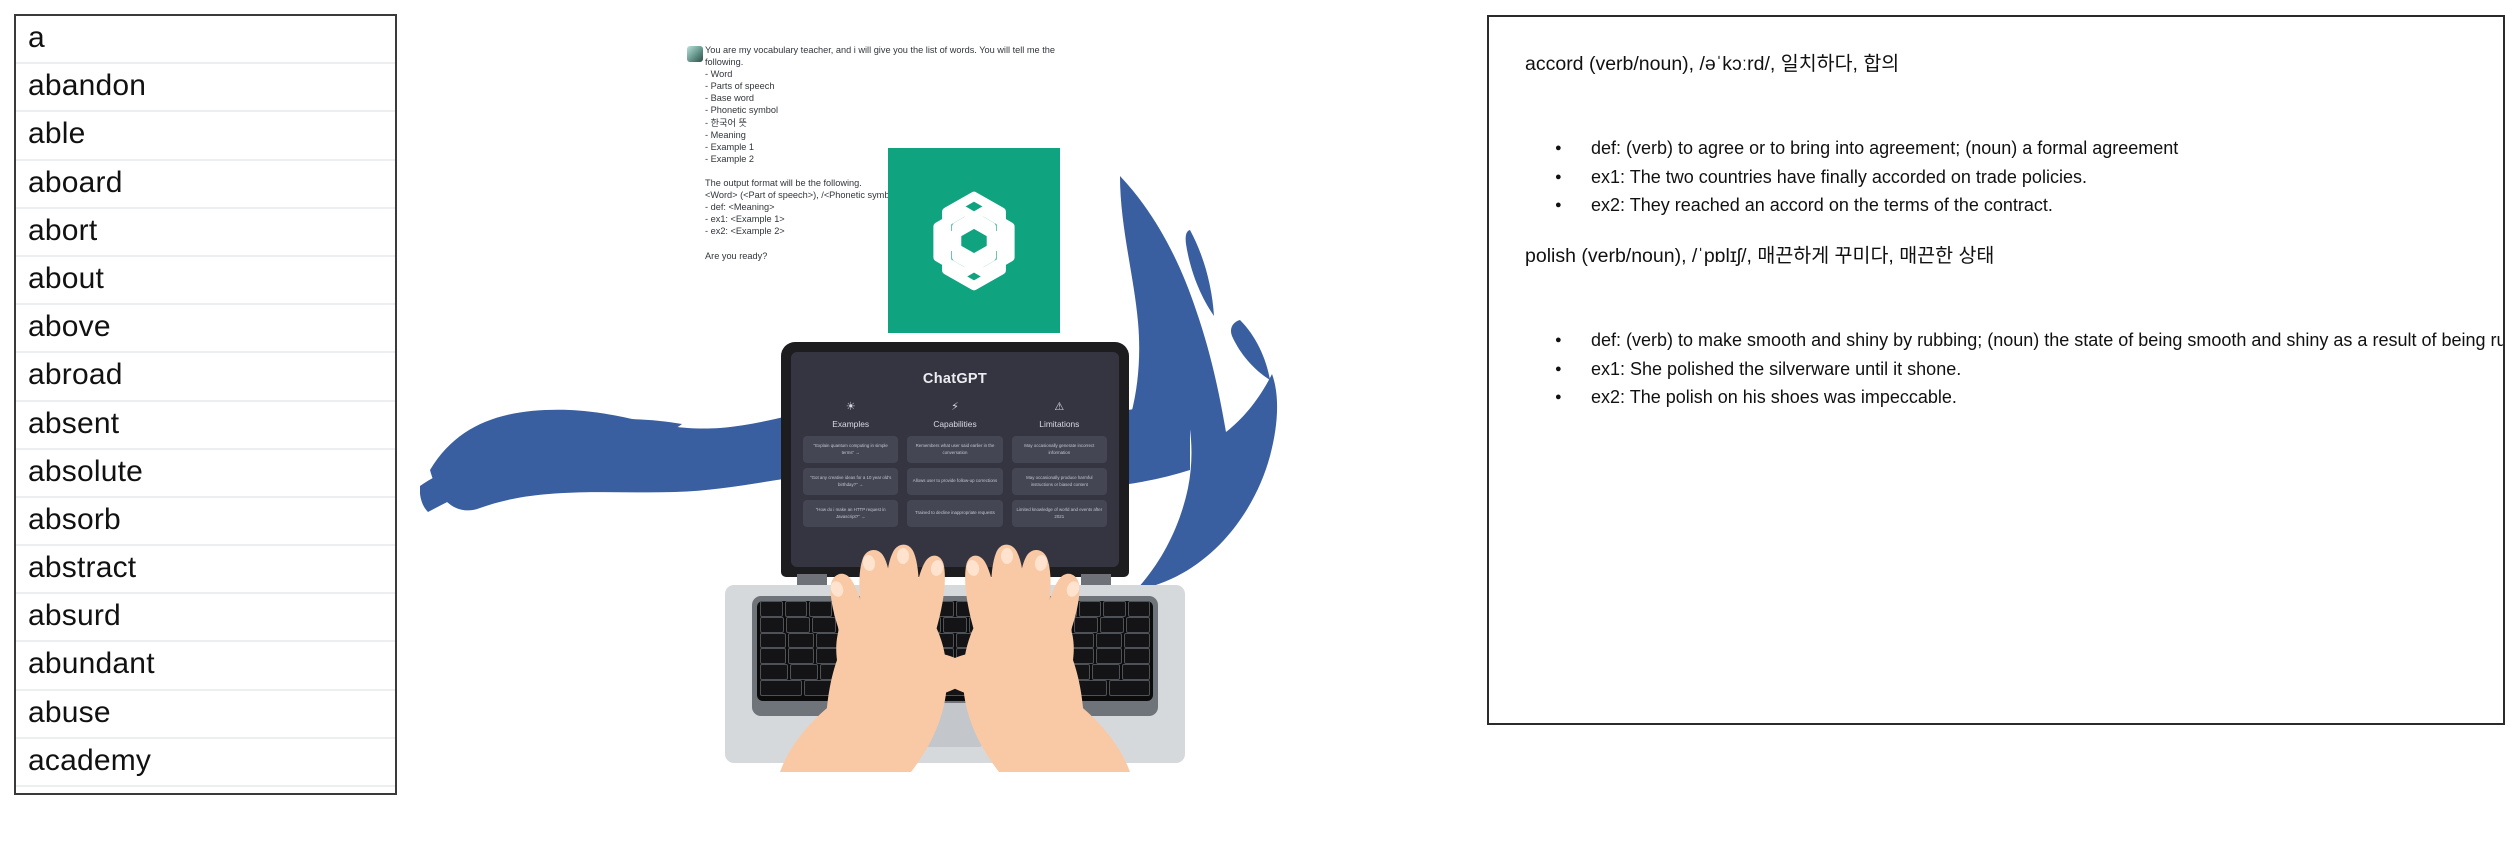 This screenshot has width=2520, height=864. I want to click on word-list-item: abundant, so click(205, 666).